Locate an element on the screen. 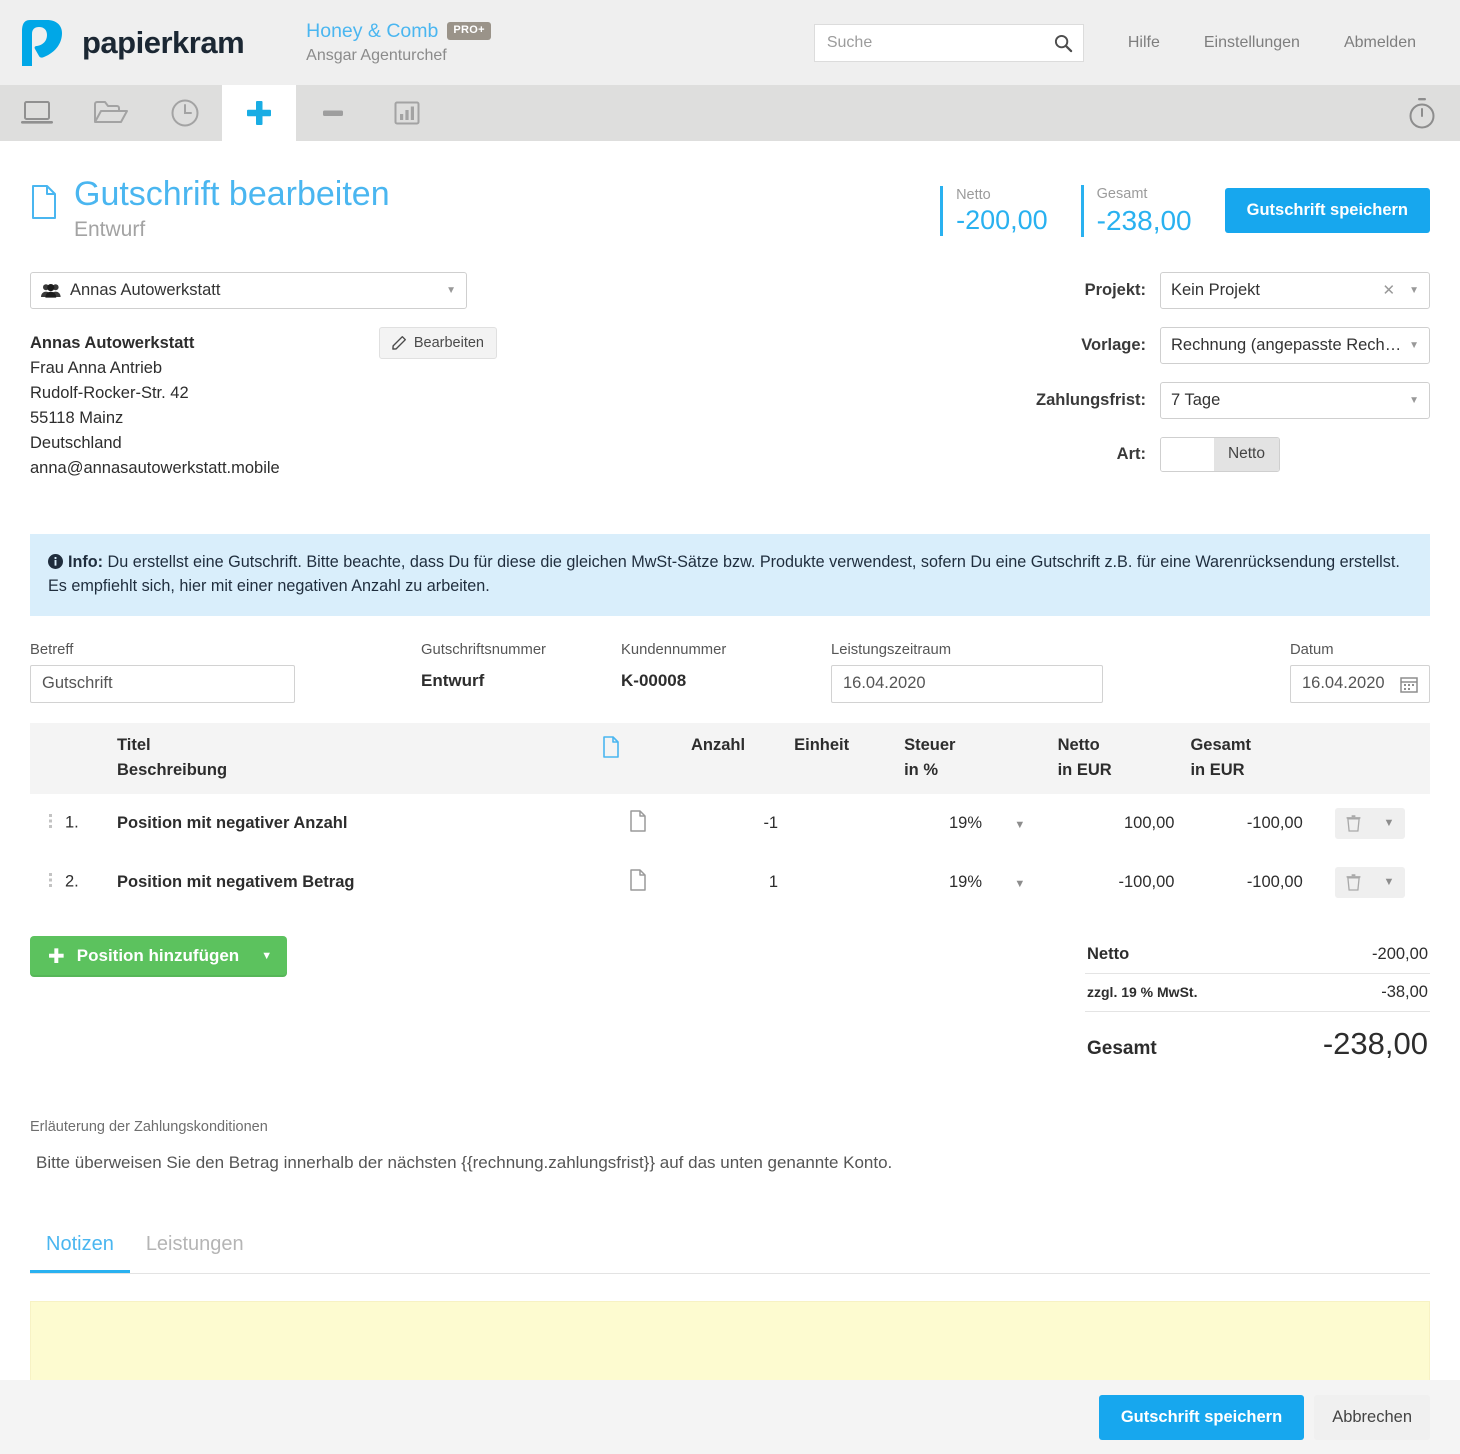 The image size is (1460, 1454). nav-item-projects is located at coordinates (111, 113).